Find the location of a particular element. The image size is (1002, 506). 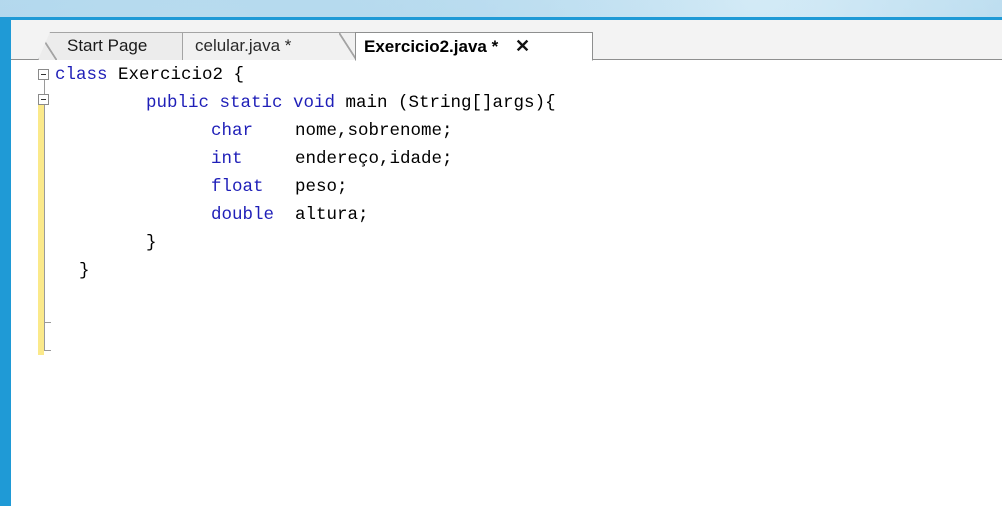

code-line-7: } is located at coordinates (151, 243).